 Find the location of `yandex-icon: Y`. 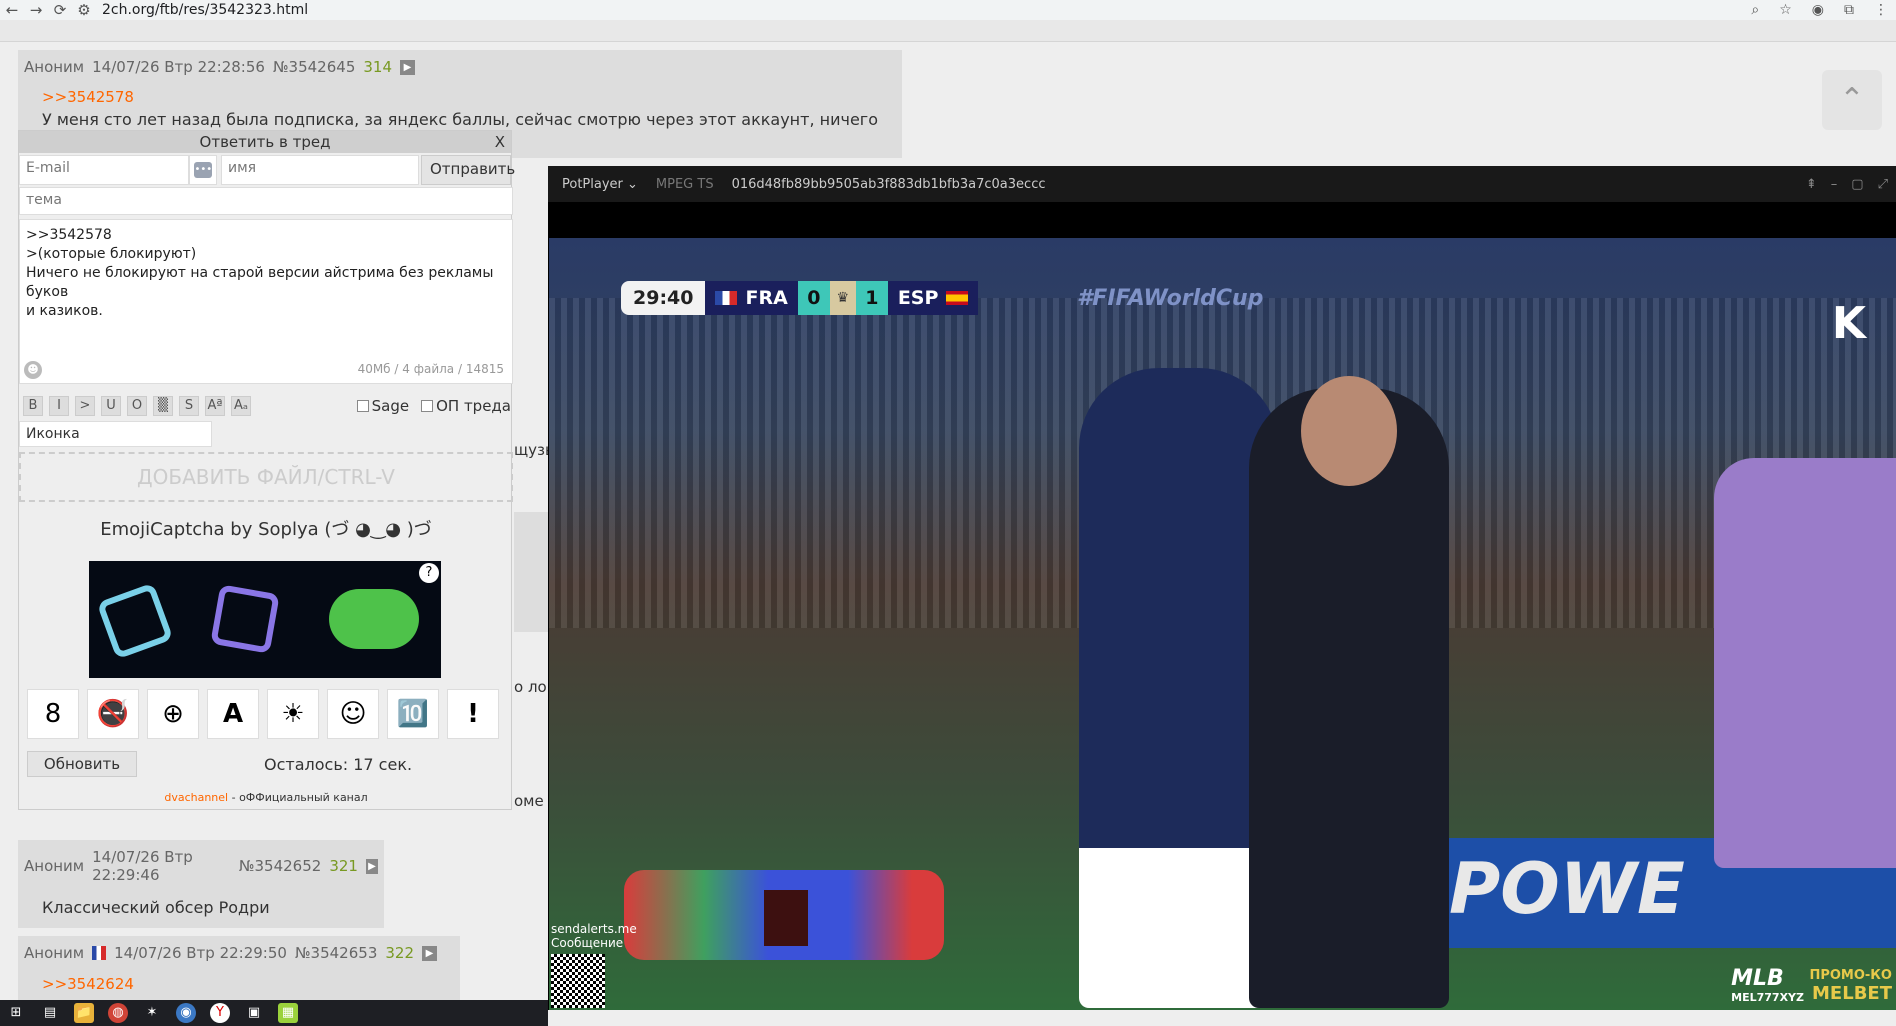

yandex-icon: Y is located at coordinates (220, 1013).